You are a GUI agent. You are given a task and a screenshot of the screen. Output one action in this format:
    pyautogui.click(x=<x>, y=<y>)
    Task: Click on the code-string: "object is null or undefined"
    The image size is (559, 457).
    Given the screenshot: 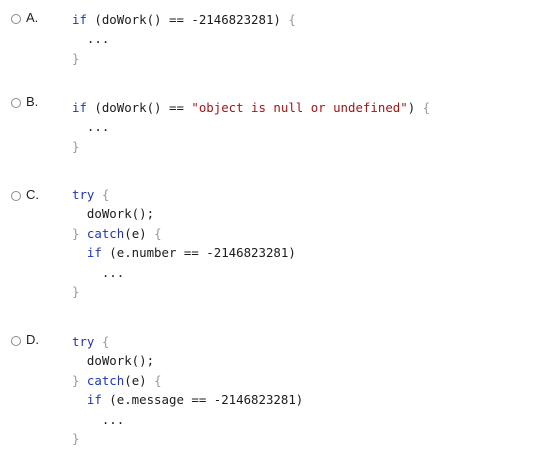 What is the action you would take?
    pyautogui.click(x=299, y=107)
    